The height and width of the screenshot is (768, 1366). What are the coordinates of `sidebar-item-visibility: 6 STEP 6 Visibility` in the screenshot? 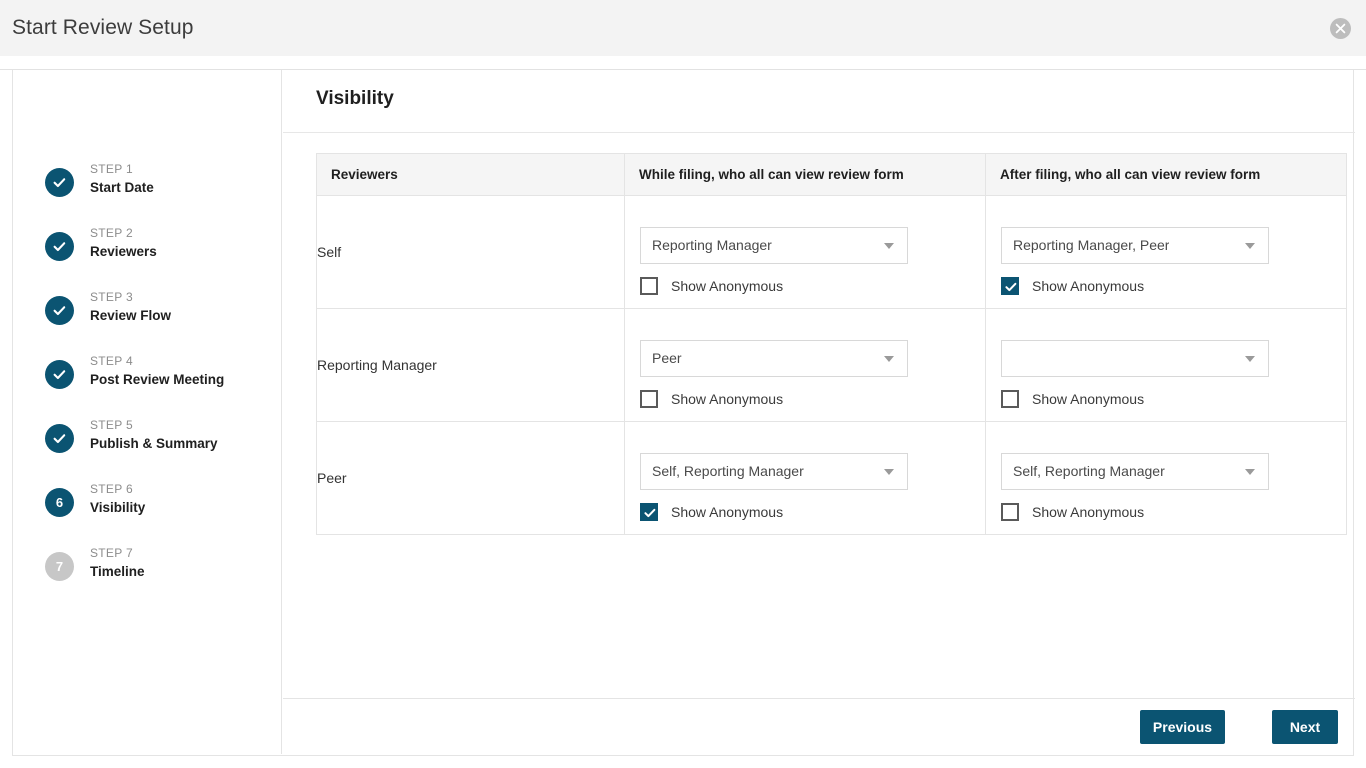 It's located at (155, 506).